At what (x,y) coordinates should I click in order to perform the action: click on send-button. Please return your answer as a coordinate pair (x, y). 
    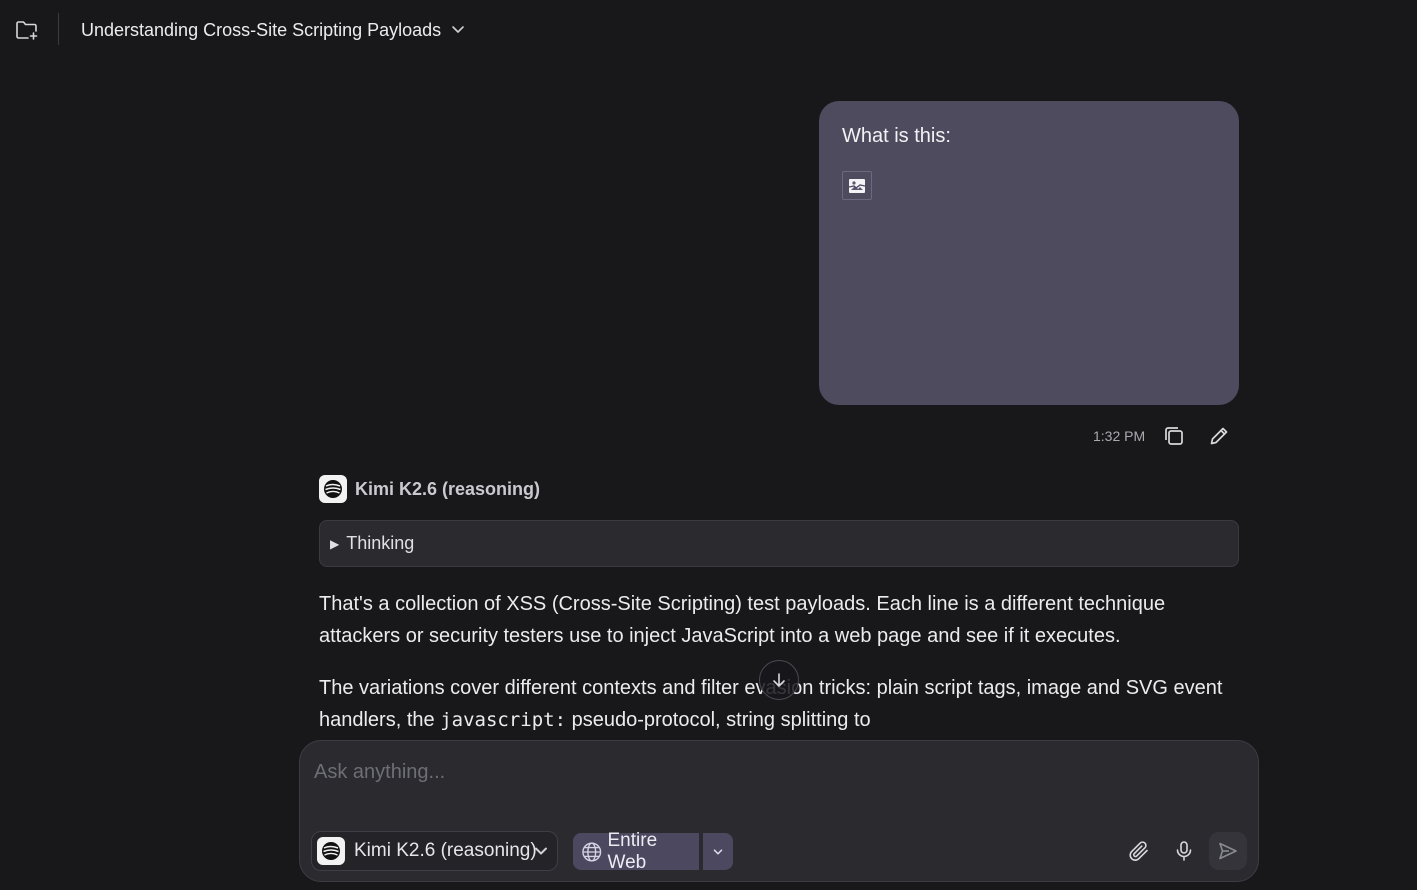
    Looking at the image, I should click on (1228, 851).